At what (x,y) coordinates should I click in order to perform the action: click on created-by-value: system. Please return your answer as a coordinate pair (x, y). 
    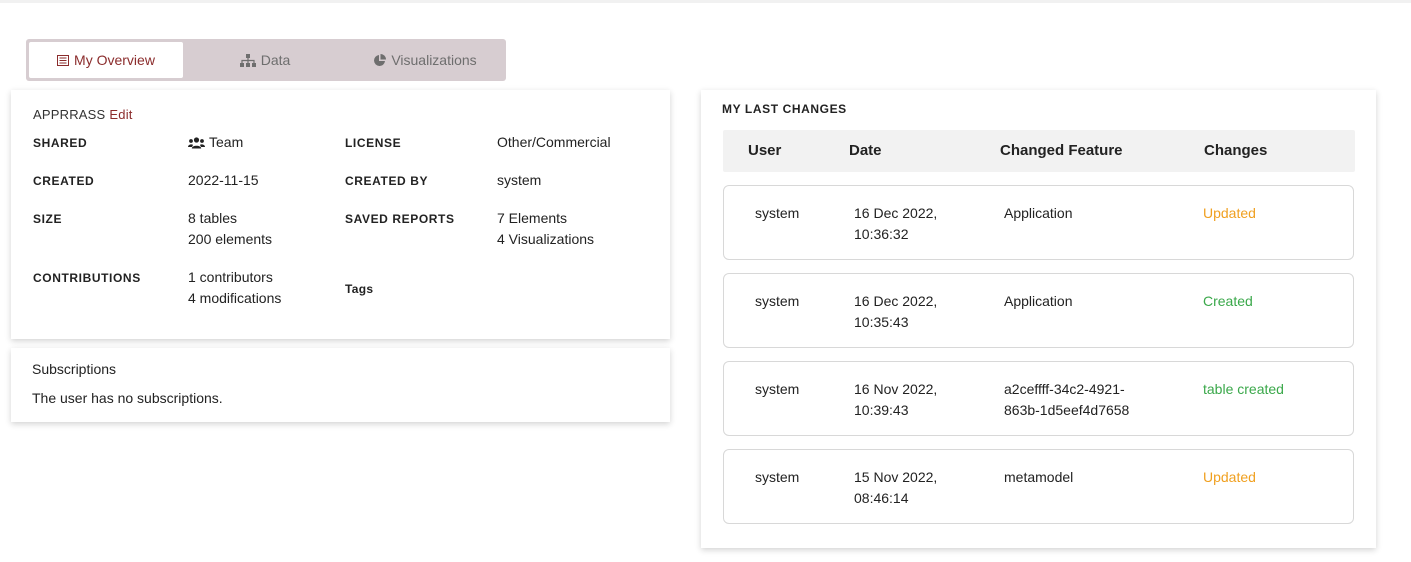
    Looking at the image, I should click on (519, 180).